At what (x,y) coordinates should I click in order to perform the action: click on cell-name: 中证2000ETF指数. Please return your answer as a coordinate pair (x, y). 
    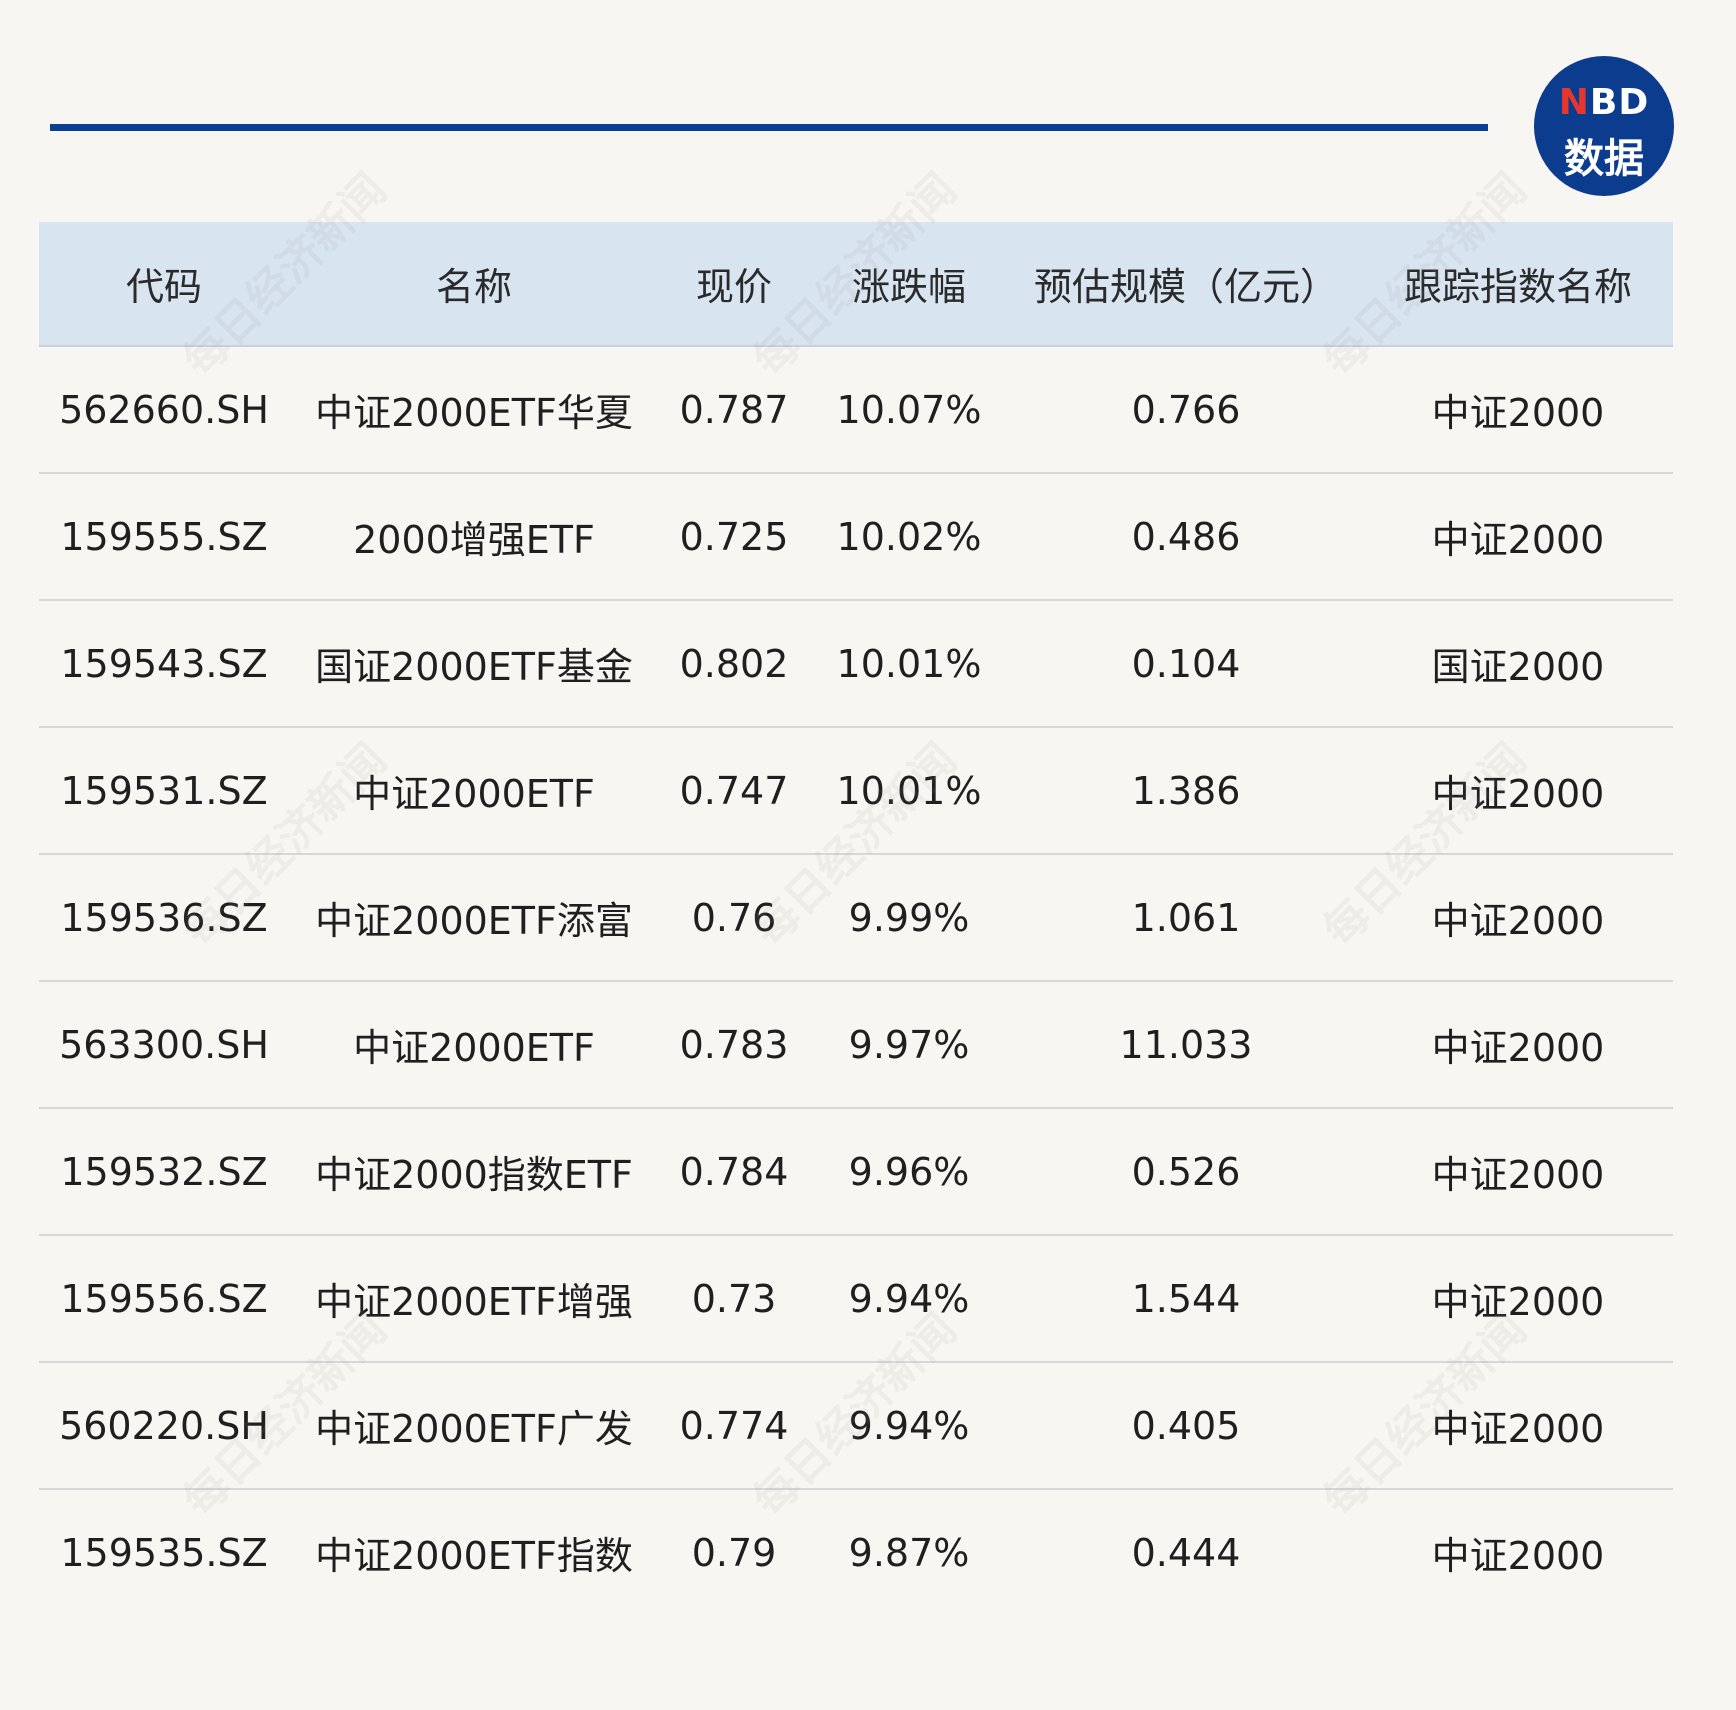
    Looking at the image, I should click on (474, 1556).